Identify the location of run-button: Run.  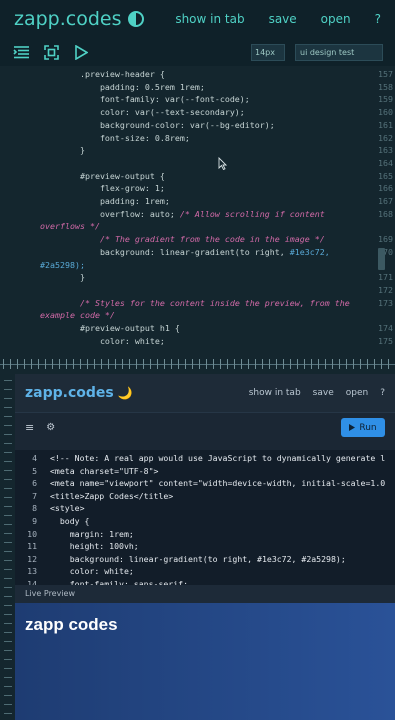
(363, 427).